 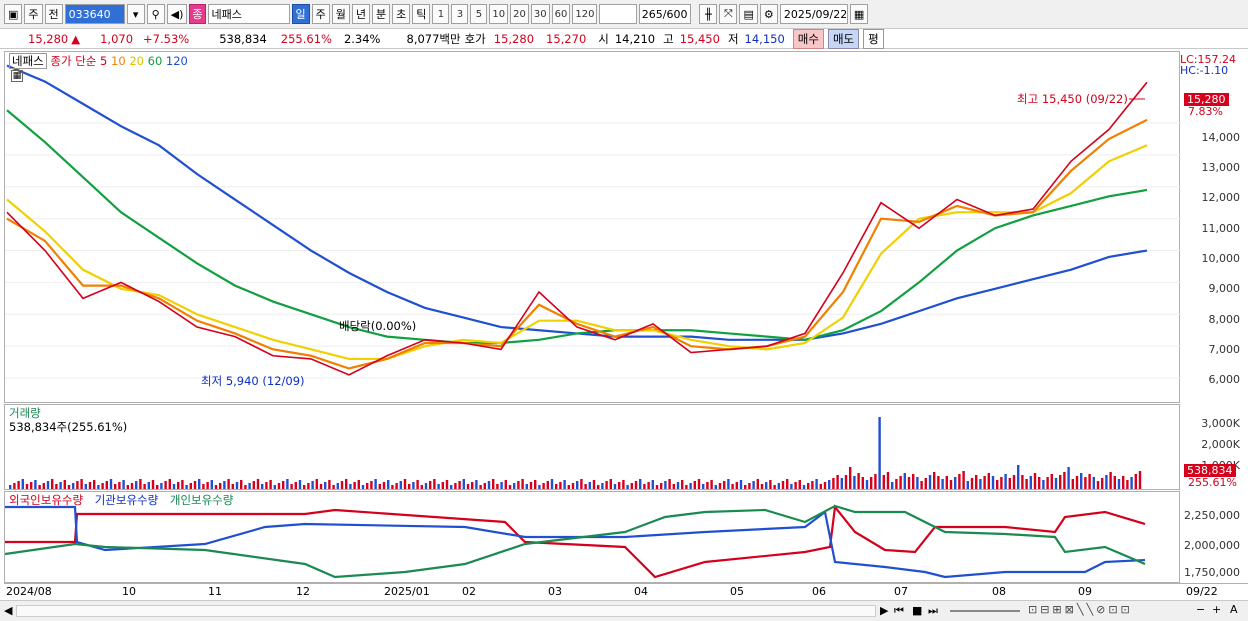 What do you see at coordinates (917, 610) in the screenshot?
I see `stop-icon: ■` at bounding box center [917, 610].